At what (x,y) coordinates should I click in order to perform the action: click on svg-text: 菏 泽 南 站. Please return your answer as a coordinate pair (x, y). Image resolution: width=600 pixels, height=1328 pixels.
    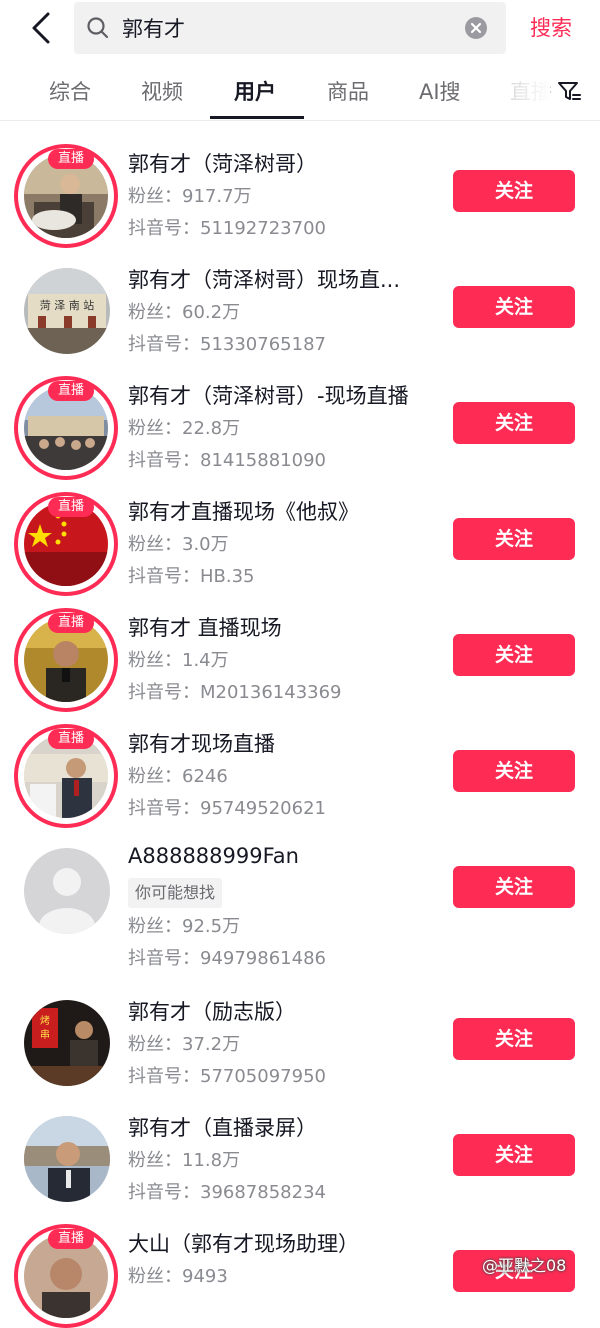
    Looking at the image, I should click on (67, 305).